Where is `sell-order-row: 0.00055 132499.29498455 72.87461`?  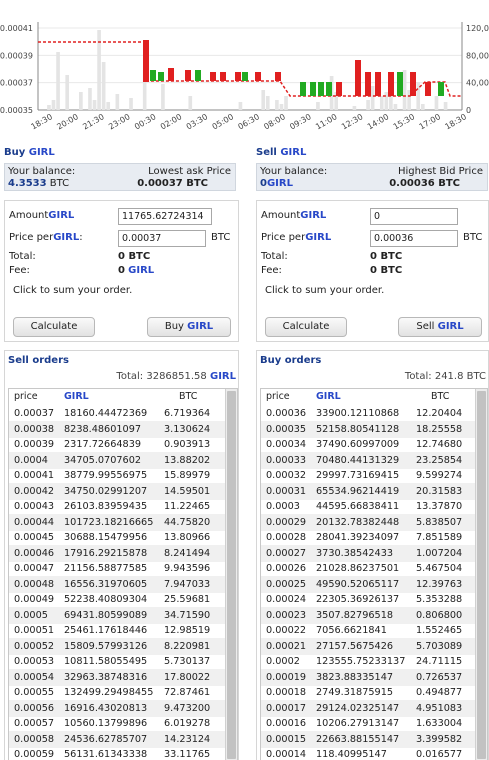
sell-order-row: 0.00055 132499.29498455 72.87461 is located at coordinates (123, 692).